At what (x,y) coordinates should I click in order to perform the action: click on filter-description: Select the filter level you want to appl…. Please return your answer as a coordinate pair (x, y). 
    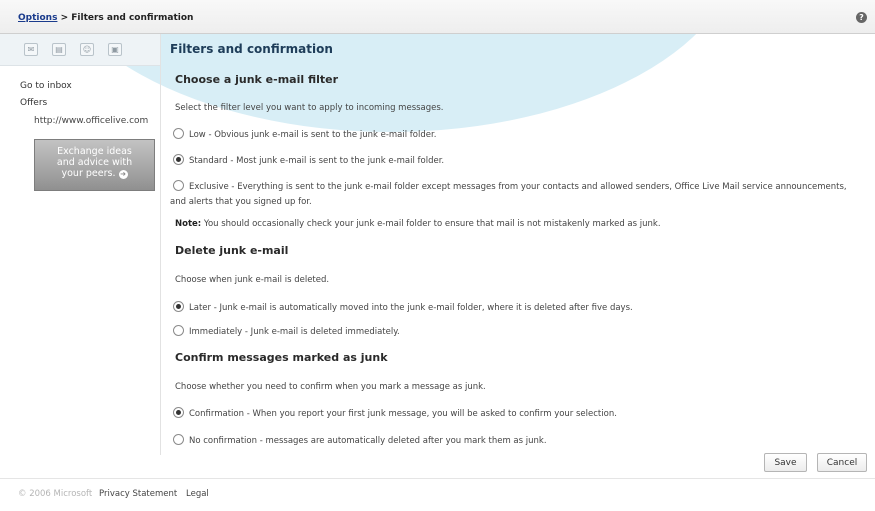
    Looking at the image, I should click on (309, 108).